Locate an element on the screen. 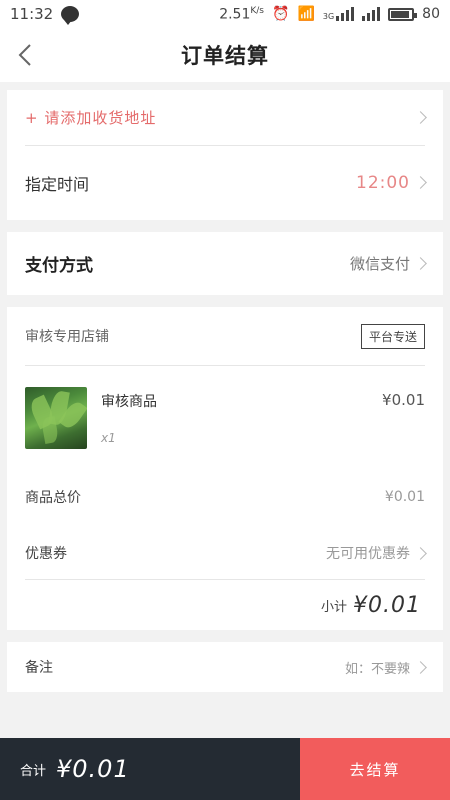 This screenshot has width=450, height=800. delivery-time-value: 12:00 is located at coordinates (383, 182).